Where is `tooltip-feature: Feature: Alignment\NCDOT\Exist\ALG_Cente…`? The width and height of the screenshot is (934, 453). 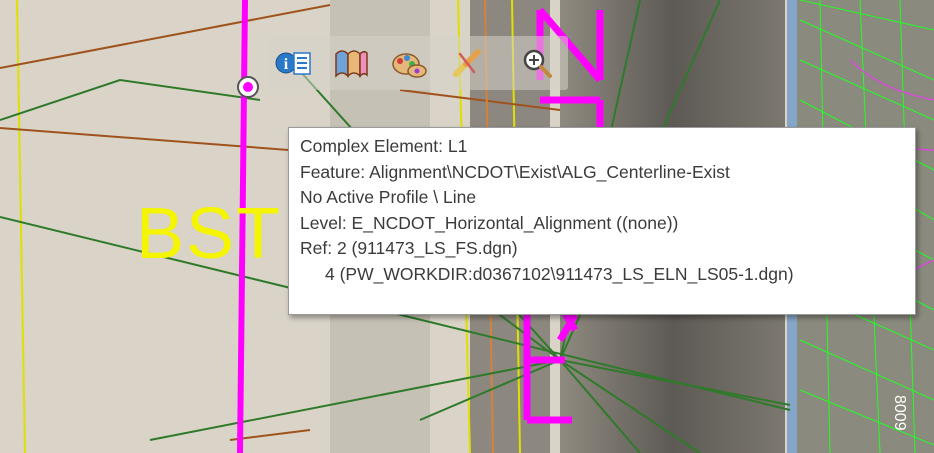
tooltip-feature: Feature: Alignment\NCDOT\Exist\ALG_Cente… is located at coordinates (515, 171).